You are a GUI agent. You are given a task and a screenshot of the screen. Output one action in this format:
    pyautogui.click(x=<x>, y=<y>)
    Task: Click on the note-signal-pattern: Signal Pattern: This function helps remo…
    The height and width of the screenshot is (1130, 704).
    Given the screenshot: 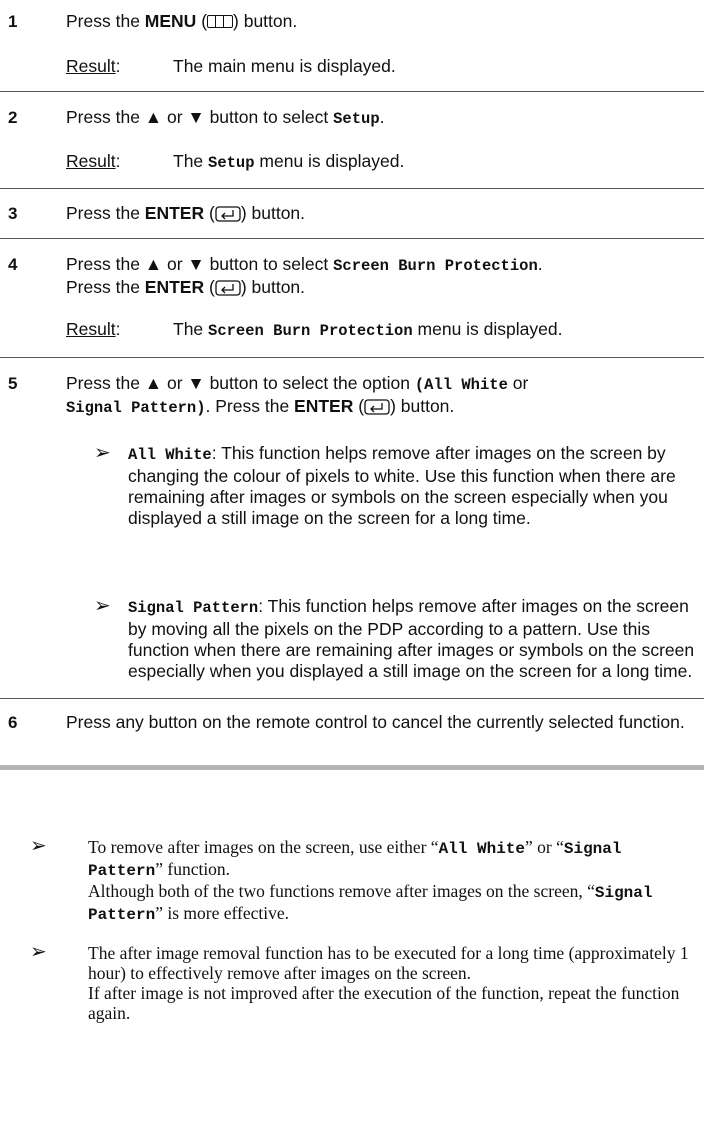 What is the action you would take?
    pyautogui.click(x=413, y=639)
    